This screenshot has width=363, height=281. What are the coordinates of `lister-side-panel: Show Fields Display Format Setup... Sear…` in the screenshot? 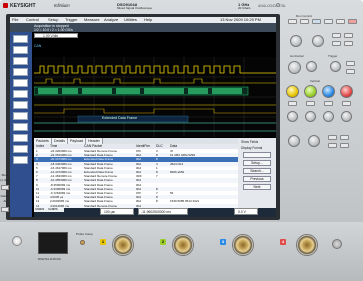 It's located at (257, 173).